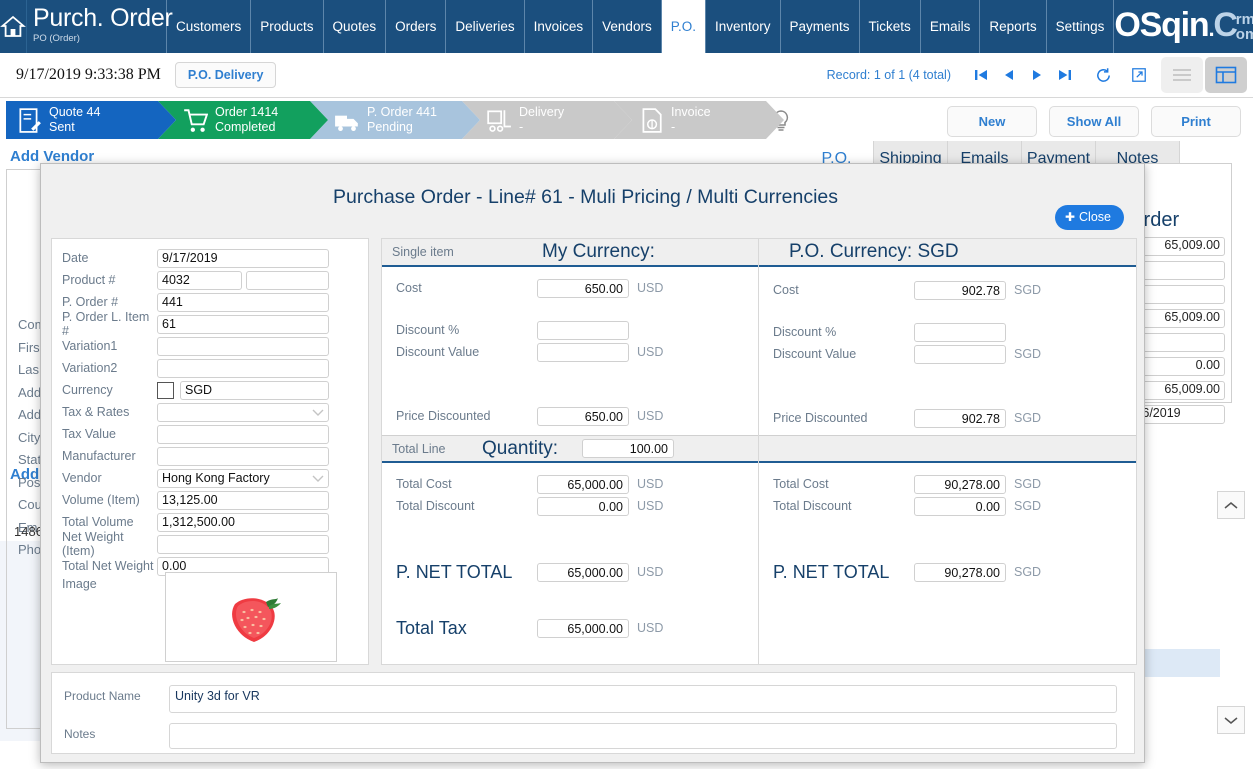 The image size is (1253, 769). What do you see at coordinates (598, 251) in the screenshot?
I see `my-currency-title: My Currency:` at bounding box center [598, 251].